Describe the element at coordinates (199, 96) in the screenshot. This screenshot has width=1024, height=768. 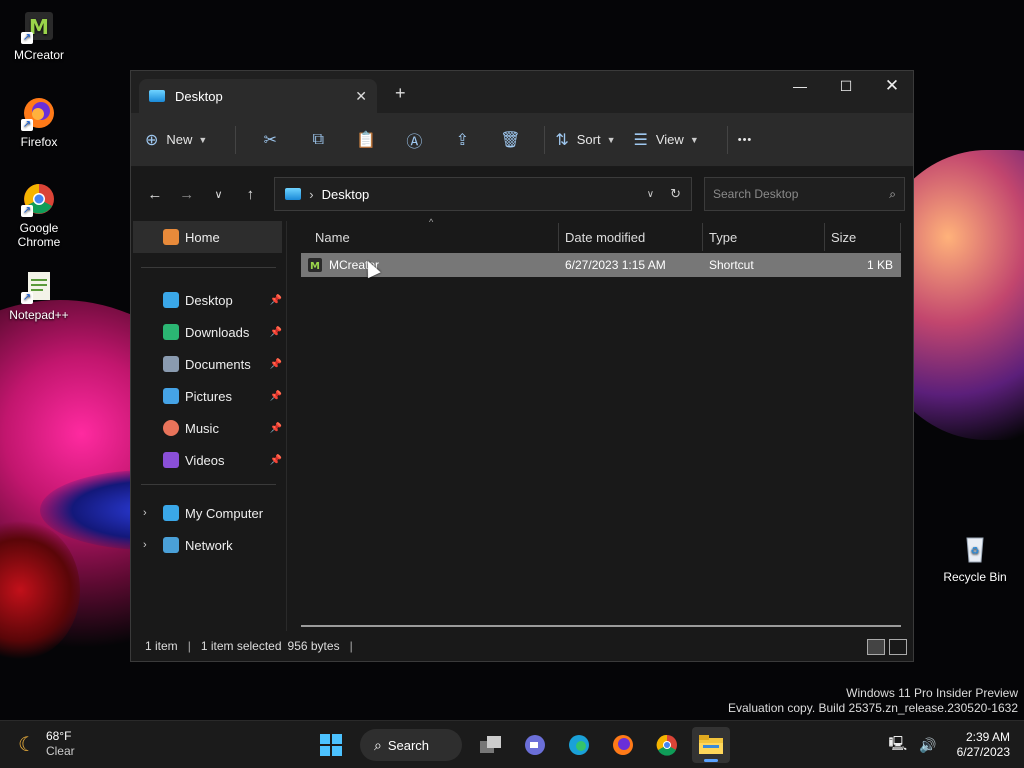
I see `tab-title: Desktop` at that location.